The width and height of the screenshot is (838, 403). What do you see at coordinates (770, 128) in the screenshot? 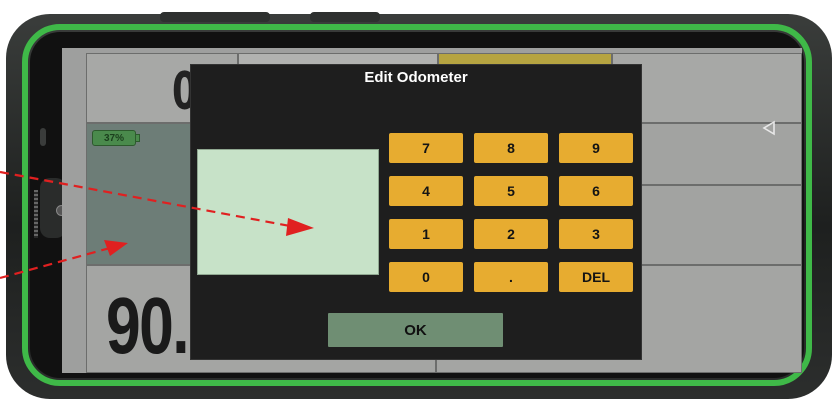
I see `triangle-back-icon` at bounding box center [770, 128].